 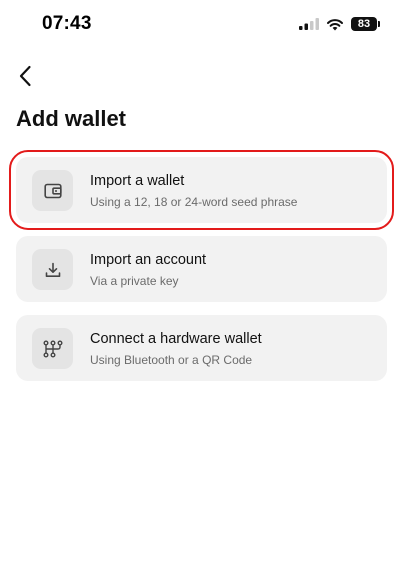 I want to click on import-account-option: Import an account Via a private key, so click(x=201, y=269).